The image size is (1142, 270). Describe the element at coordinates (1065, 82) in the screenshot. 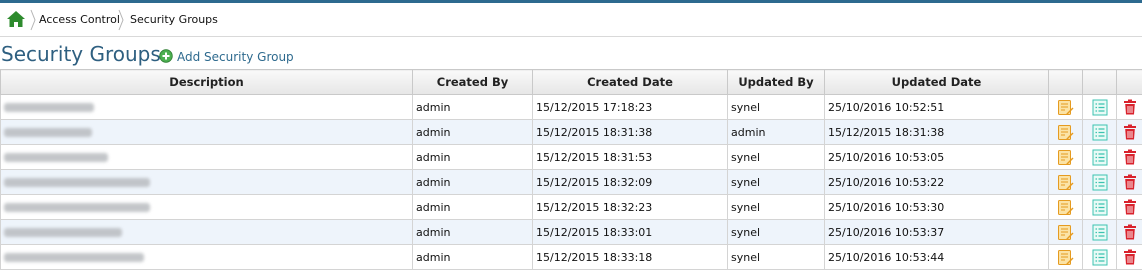

I see `column-header-edit` at that location.